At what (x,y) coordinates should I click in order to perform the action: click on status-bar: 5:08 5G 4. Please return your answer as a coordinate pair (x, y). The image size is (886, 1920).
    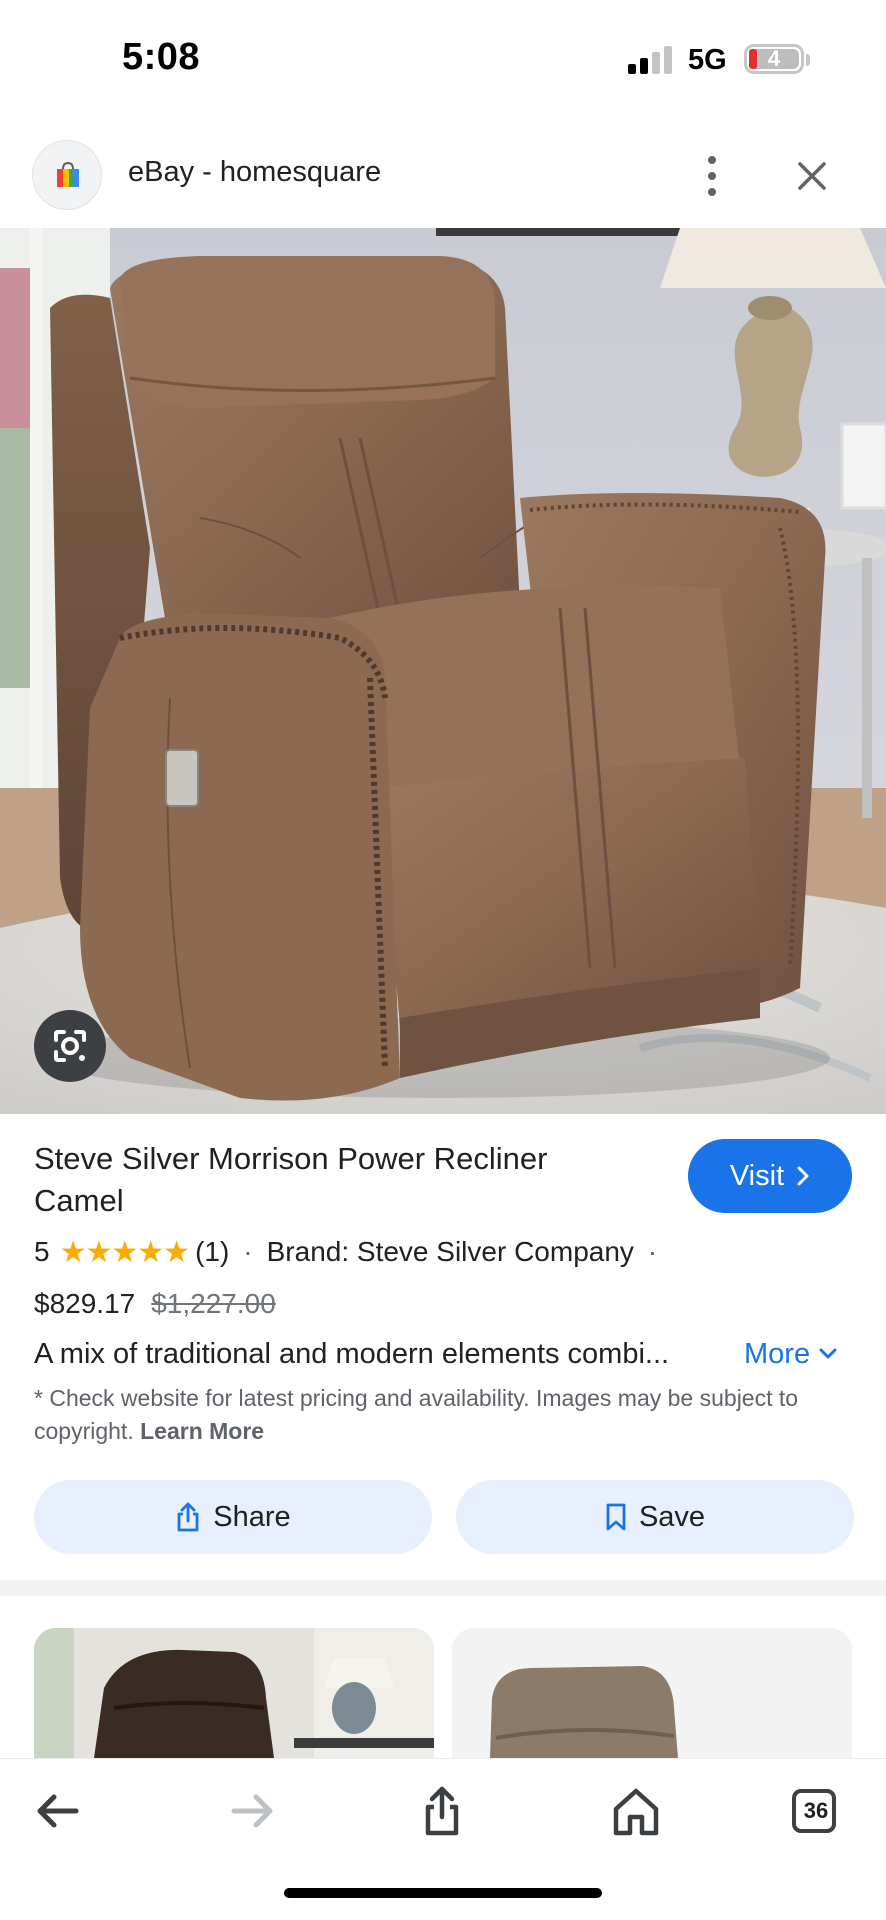
    Looking at the image, I should click on (443, 60).